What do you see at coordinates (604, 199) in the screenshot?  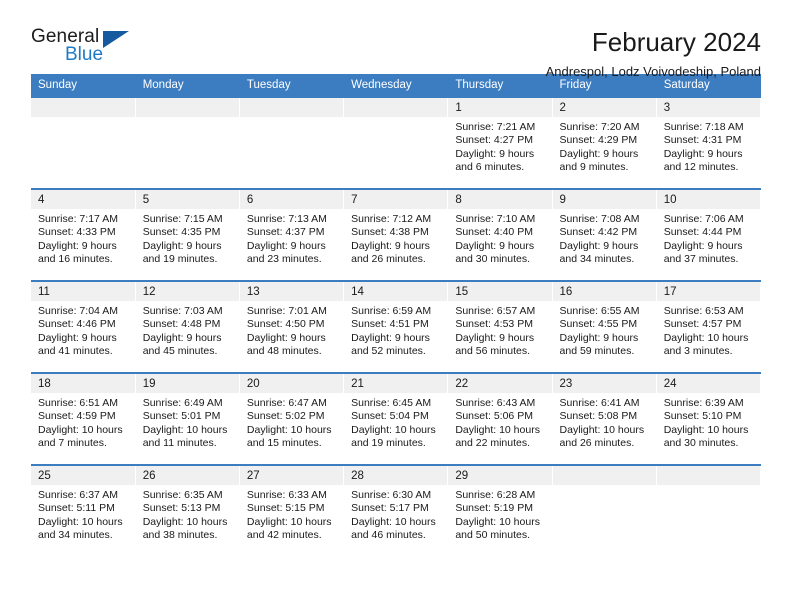 I see `day-number: 9` at bounding box center [604, 199].